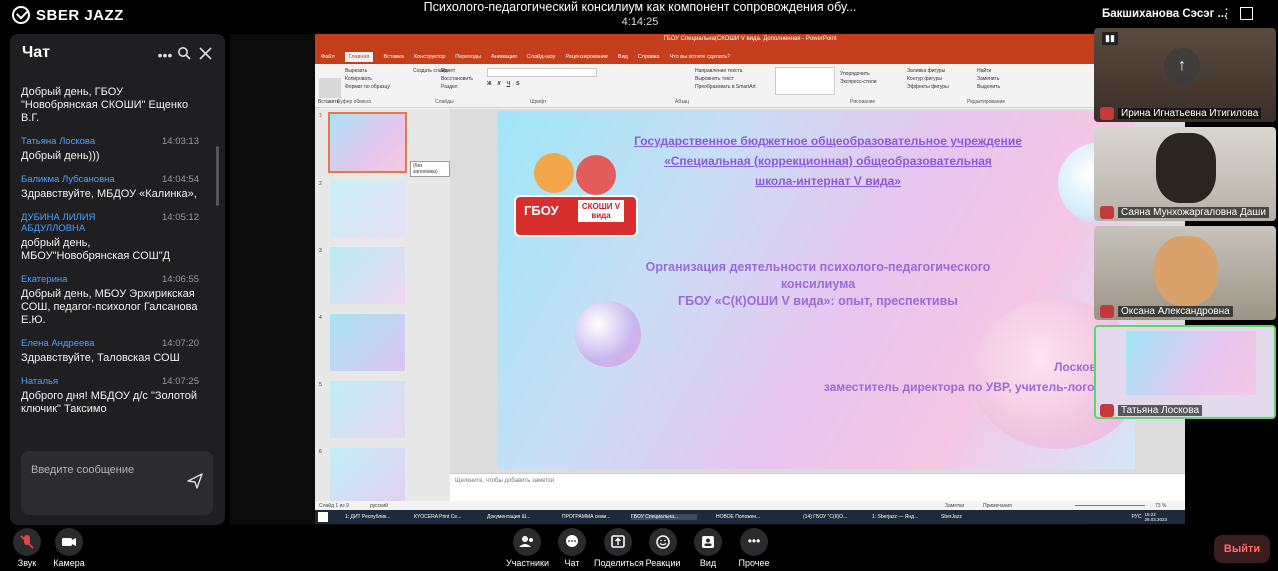 This screenshot has width=1278, height=571. Describe the element at coordinates (1246, 13) in the screenshot. I see `expand-icon` at that location.